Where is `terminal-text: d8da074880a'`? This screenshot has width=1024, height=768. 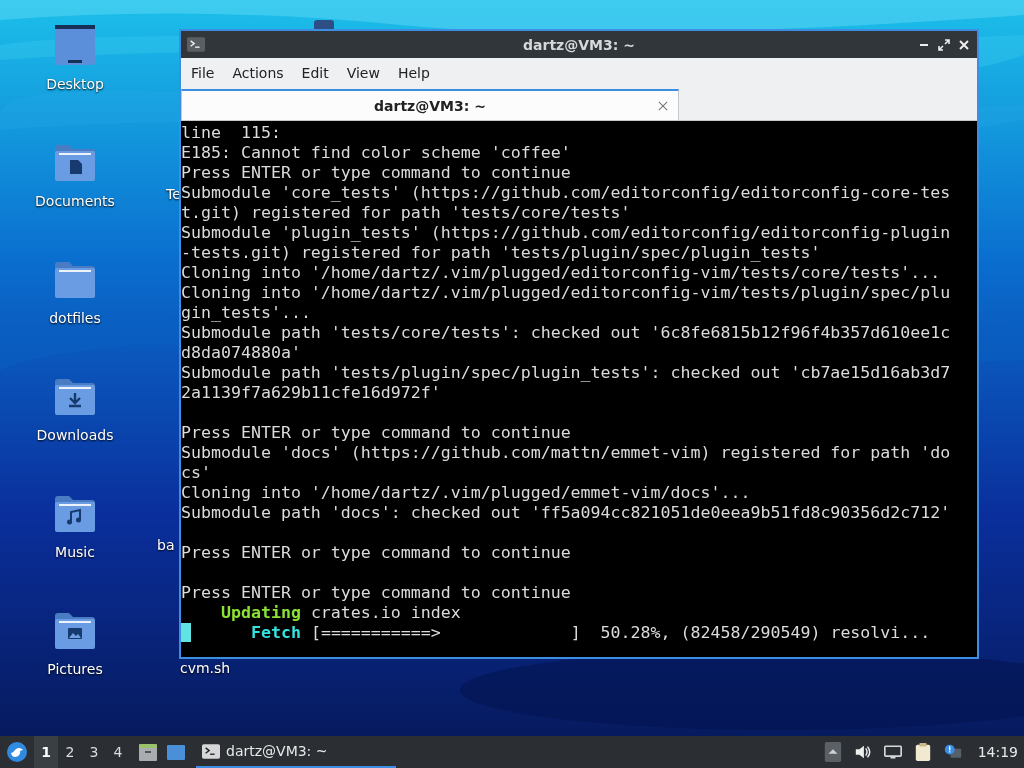 terminal-text: d8da074880a' is located at coordinates (241, 353).